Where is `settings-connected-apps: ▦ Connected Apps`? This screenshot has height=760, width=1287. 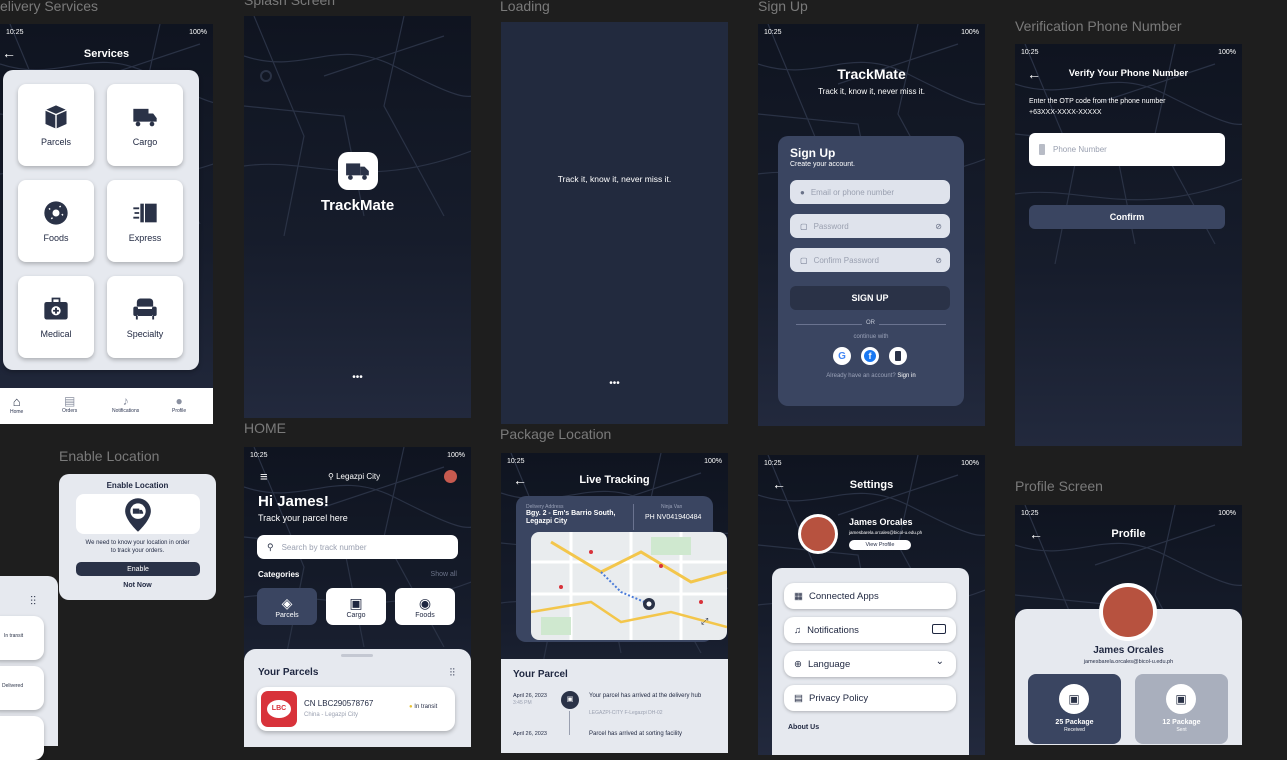 settings-connected-apps: ▦ Connected Apps is located at coordinates (870, 596).